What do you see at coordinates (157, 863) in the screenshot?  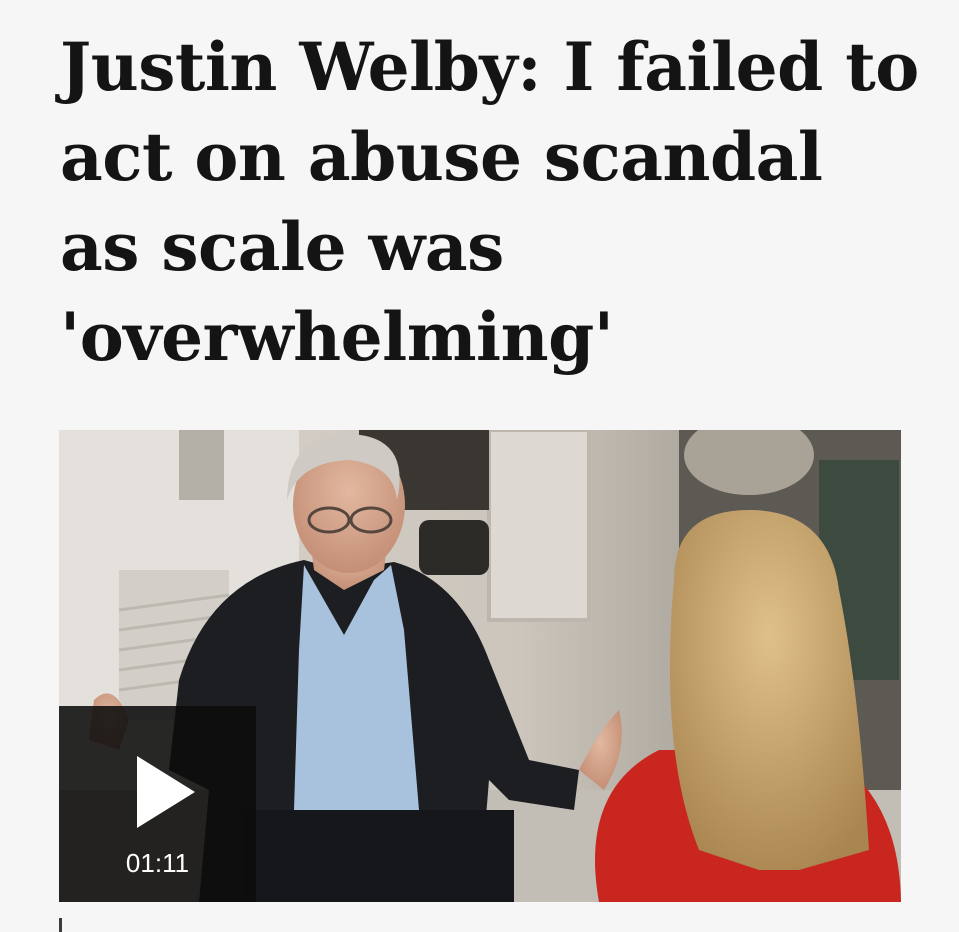 I see `video-duration: 01:11` at bounding box center [157, 863].